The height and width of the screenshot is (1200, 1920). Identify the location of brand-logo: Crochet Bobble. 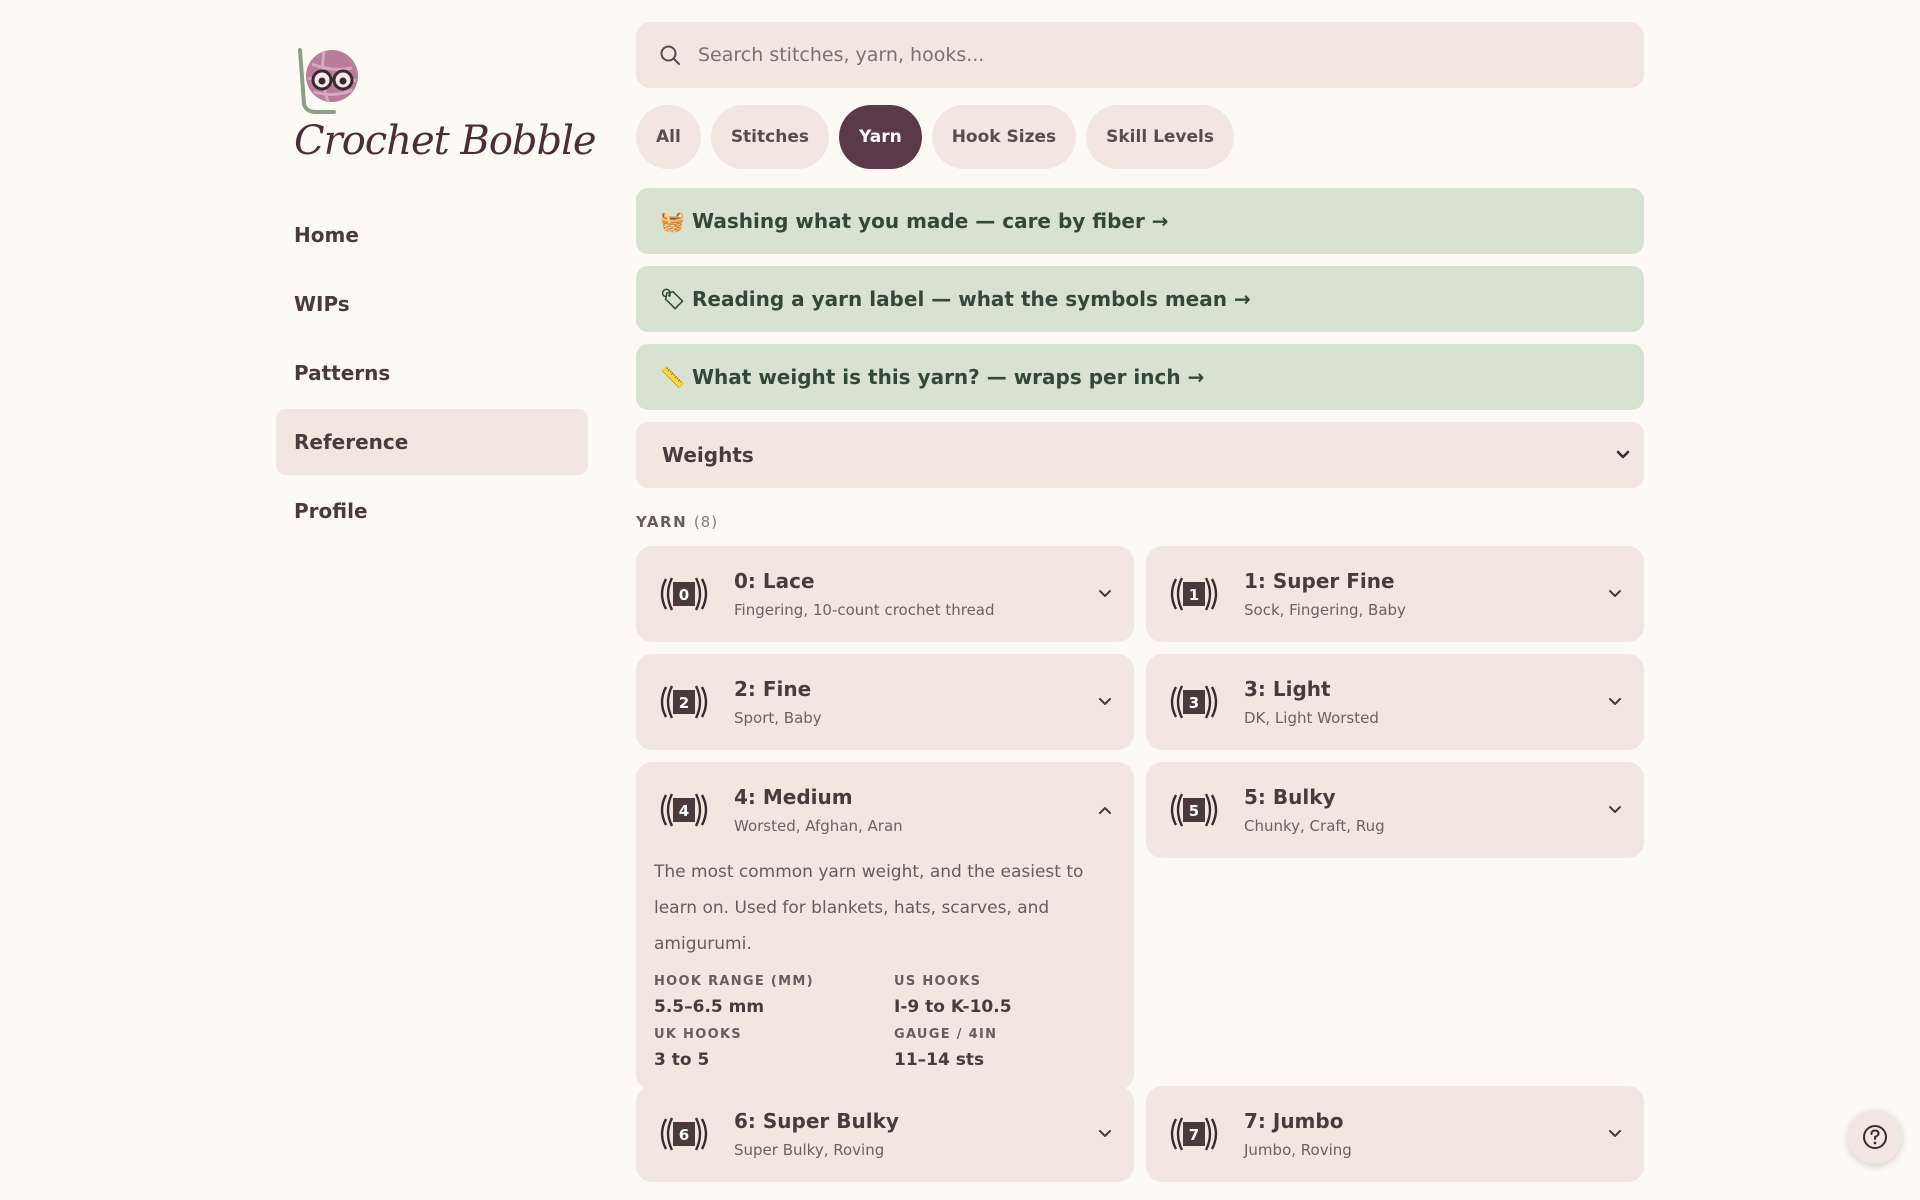
(445, 111).